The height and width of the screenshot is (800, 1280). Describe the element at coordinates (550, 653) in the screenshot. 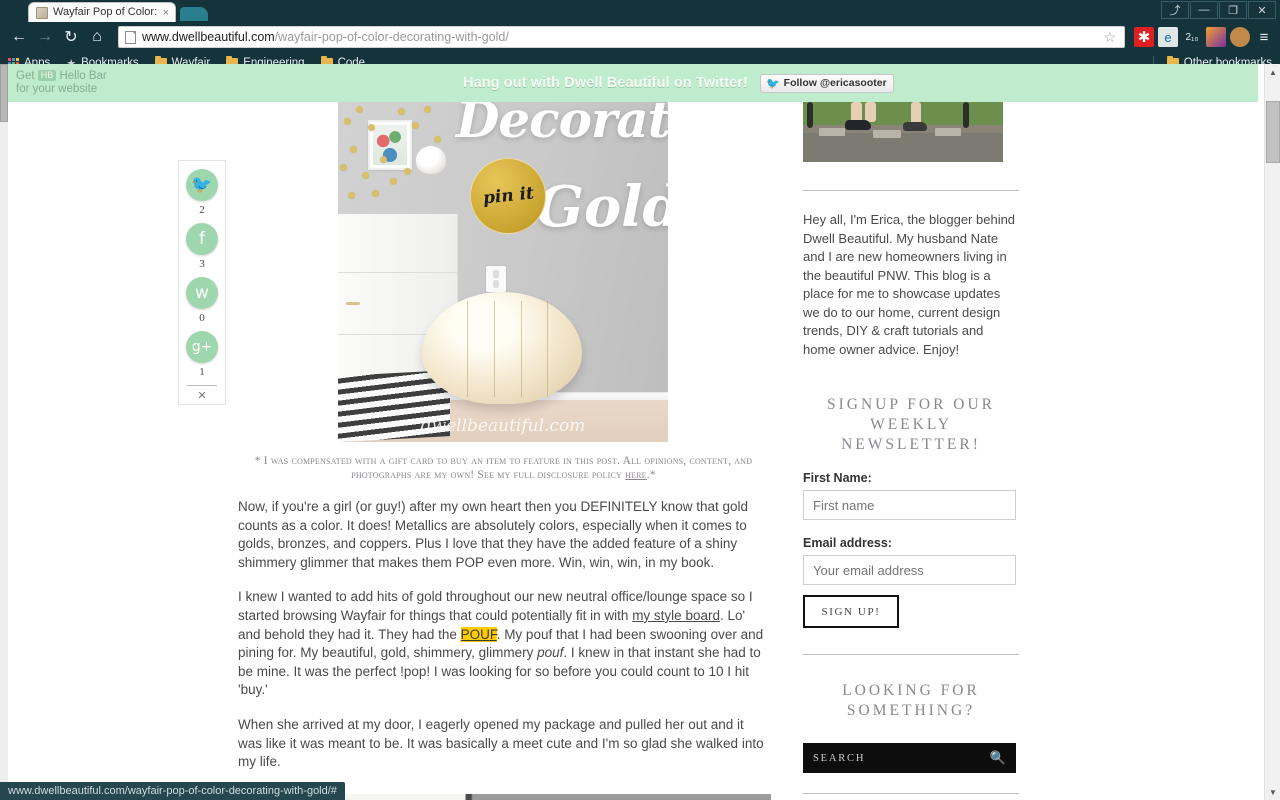

I see `p2-italic-pouf: pouf` at that location.